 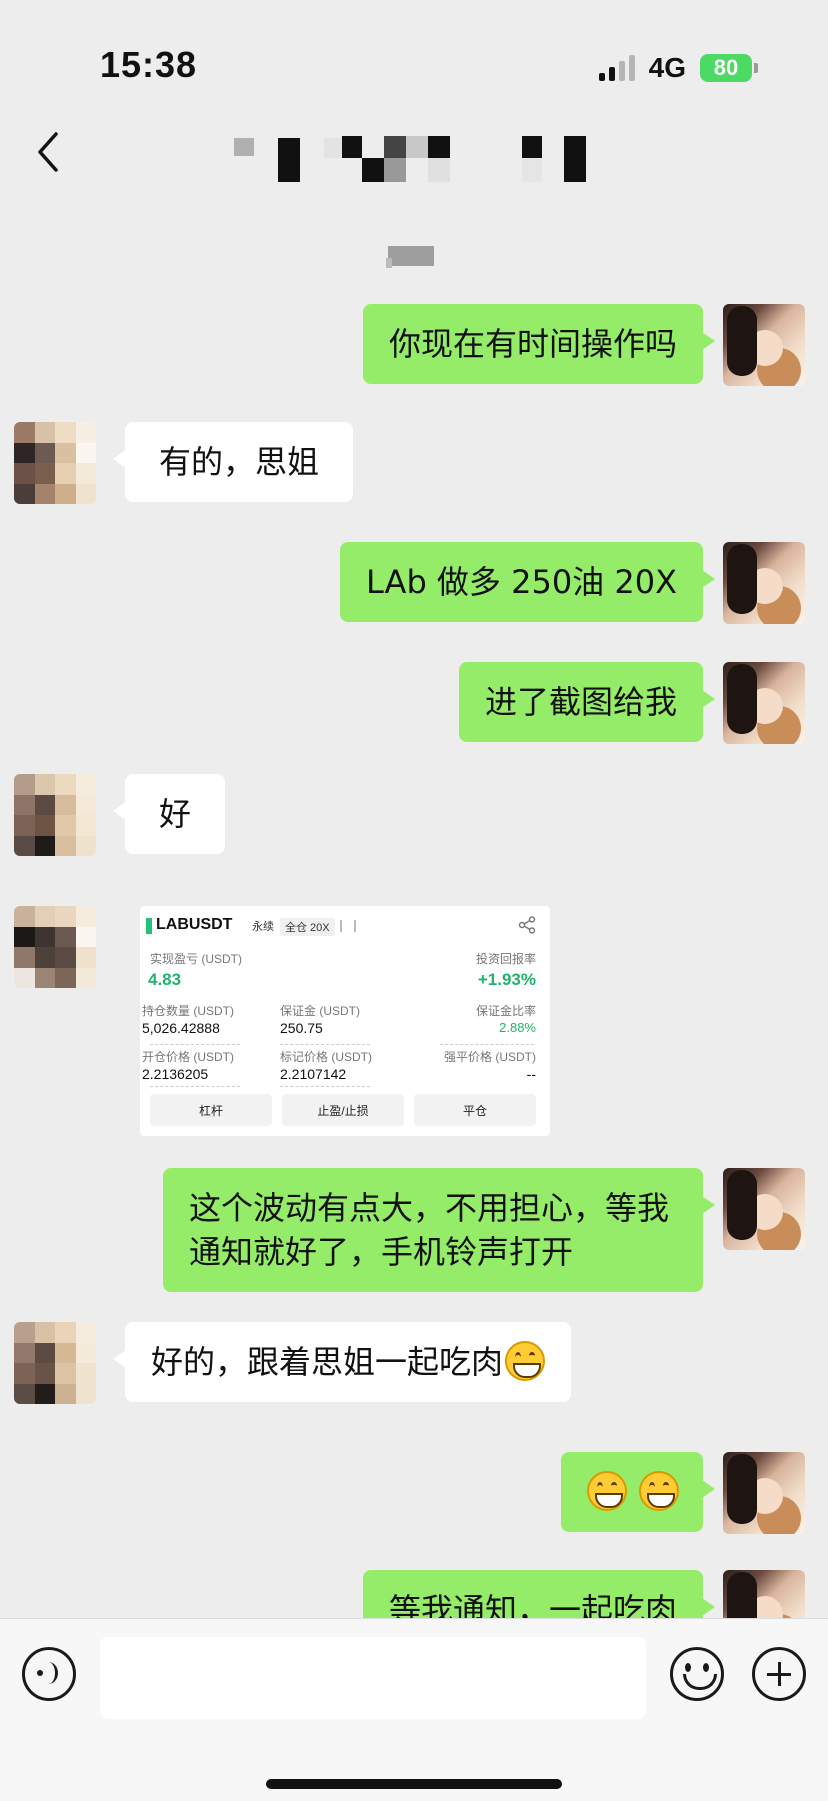 What do you see at coordinates (320, 1011) in the screenshot?
I see `margin-label: 保证金 (USDT)` at bounding box center [320, 1011].